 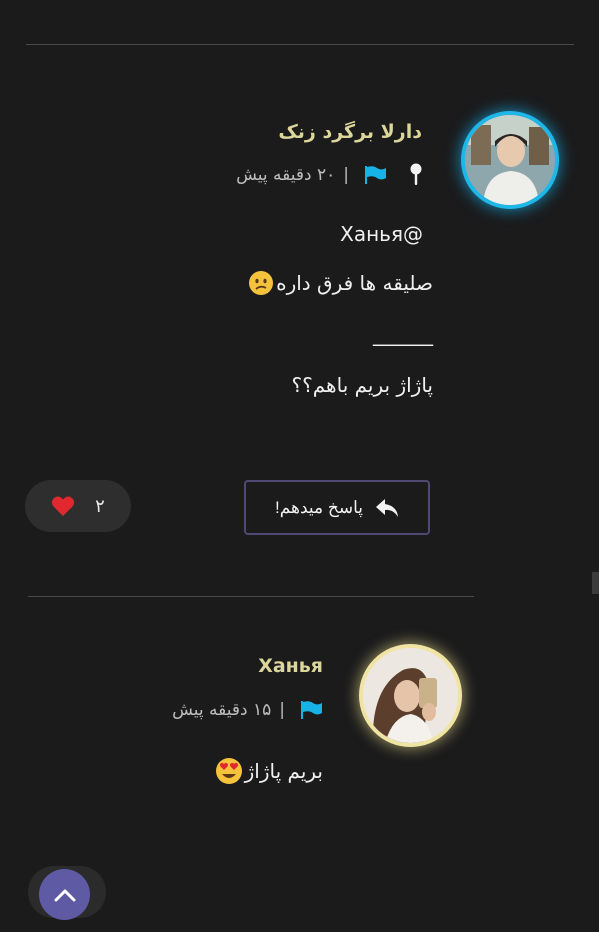 I want to click on avatar-xanya, so click(x=410, y=695).